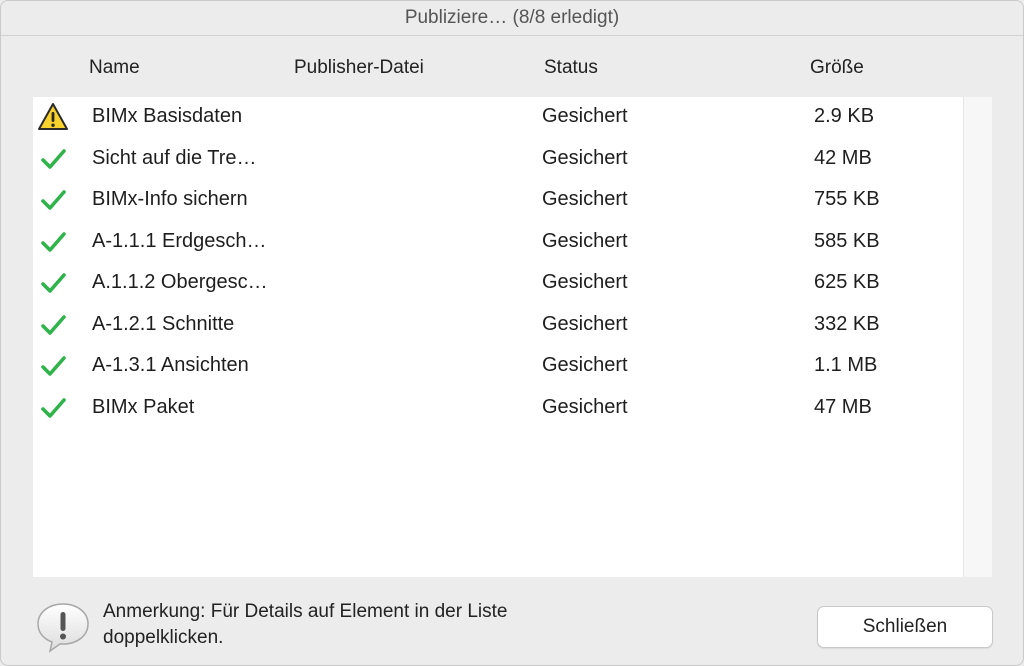 Image resolution: width=1024 pixels, height=666 pixels. I want to click on list-item: A-1.1.1 Erdgesch… Gesichert 585 KB, so click(498, 241).